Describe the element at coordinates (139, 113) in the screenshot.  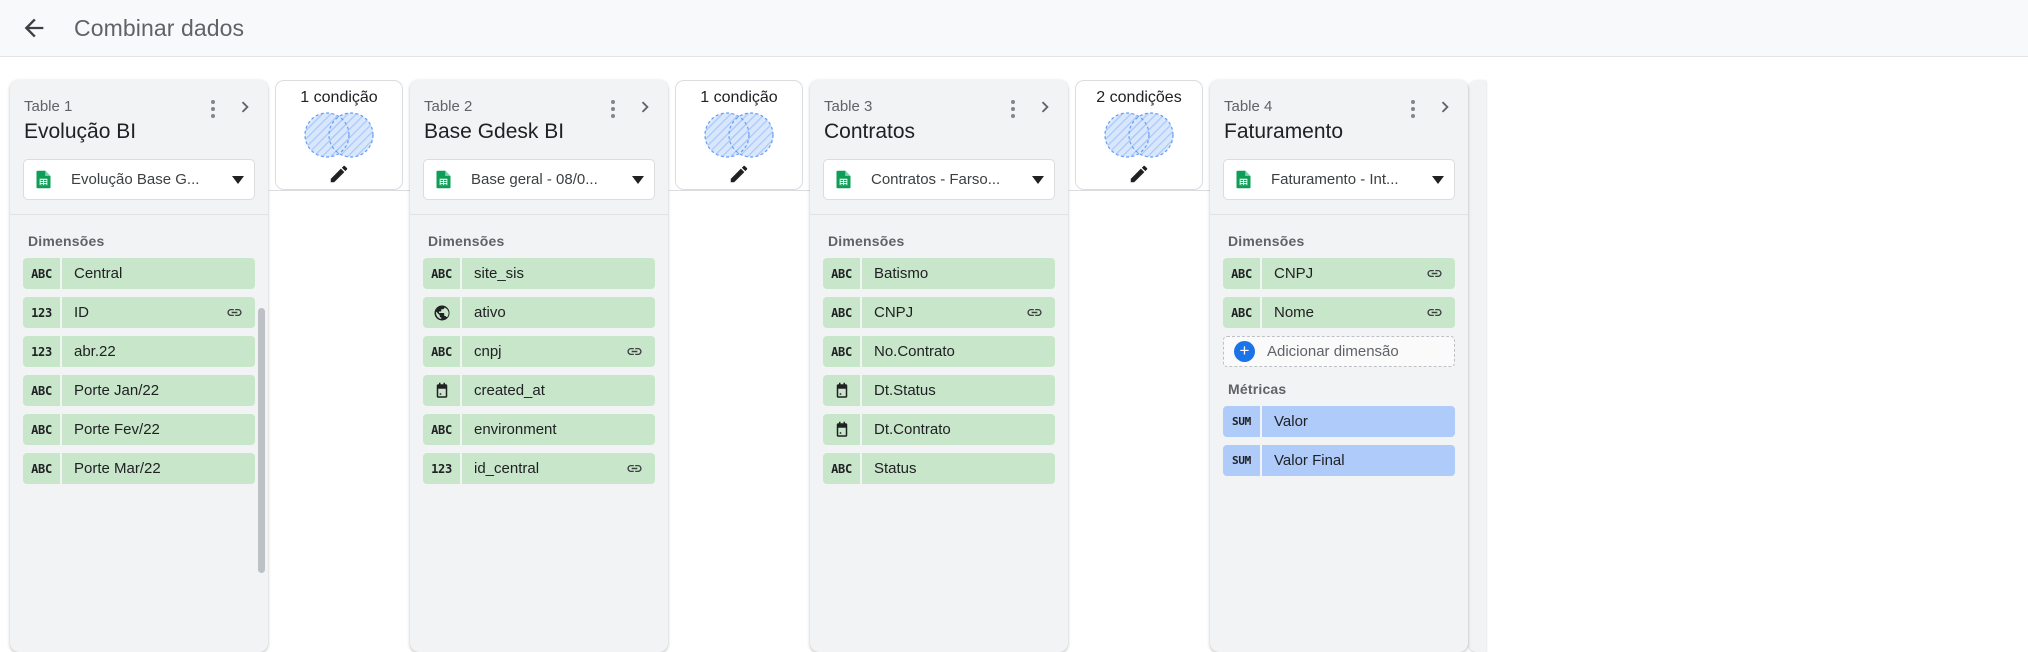
I see `table-card-header: Table 1 Evolução BI` at that location.